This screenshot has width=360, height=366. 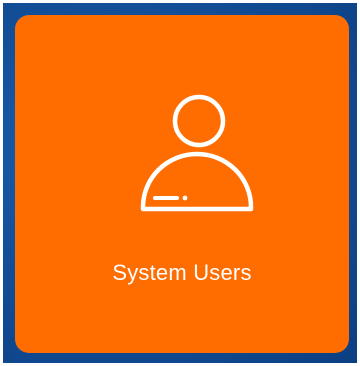 I want to click on tile-label: System Users, so click(x=182, y=272).